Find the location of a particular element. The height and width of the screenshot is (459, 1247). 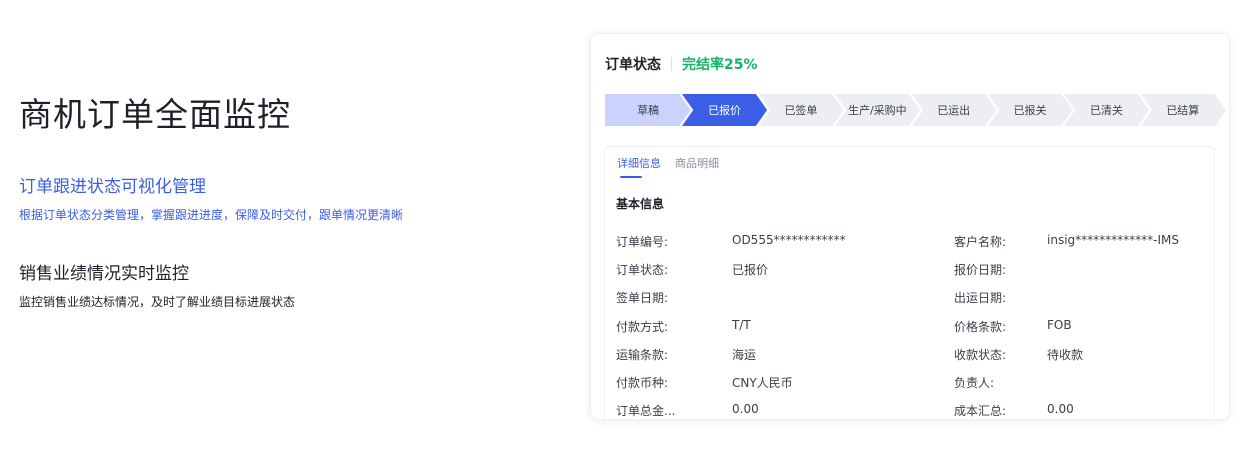

status-step: 草稿 is located at coordinates (648, 110).